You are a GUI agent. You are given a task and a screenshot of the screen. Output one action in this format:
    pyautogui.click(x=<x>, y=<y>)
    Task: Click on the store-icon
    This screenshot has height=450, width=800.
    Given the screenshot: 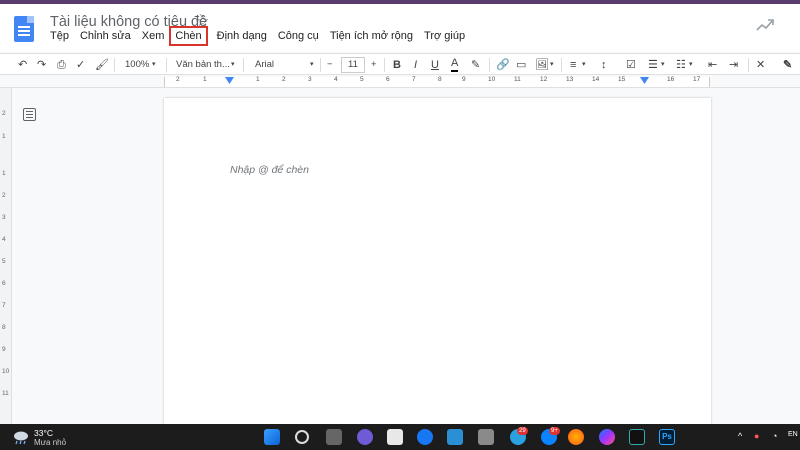 What is the action you would take?
    pyautogui.click(x=486, y=437)
    